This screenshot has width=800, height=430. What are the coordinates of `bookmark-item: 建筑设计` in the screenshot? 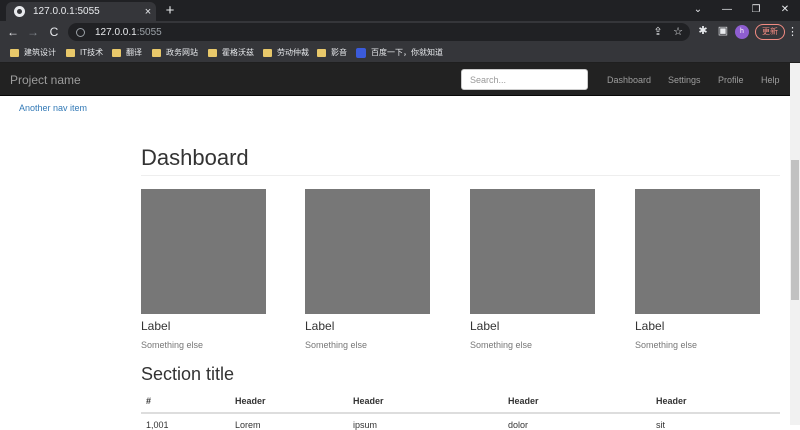 It's located at (33, 52).